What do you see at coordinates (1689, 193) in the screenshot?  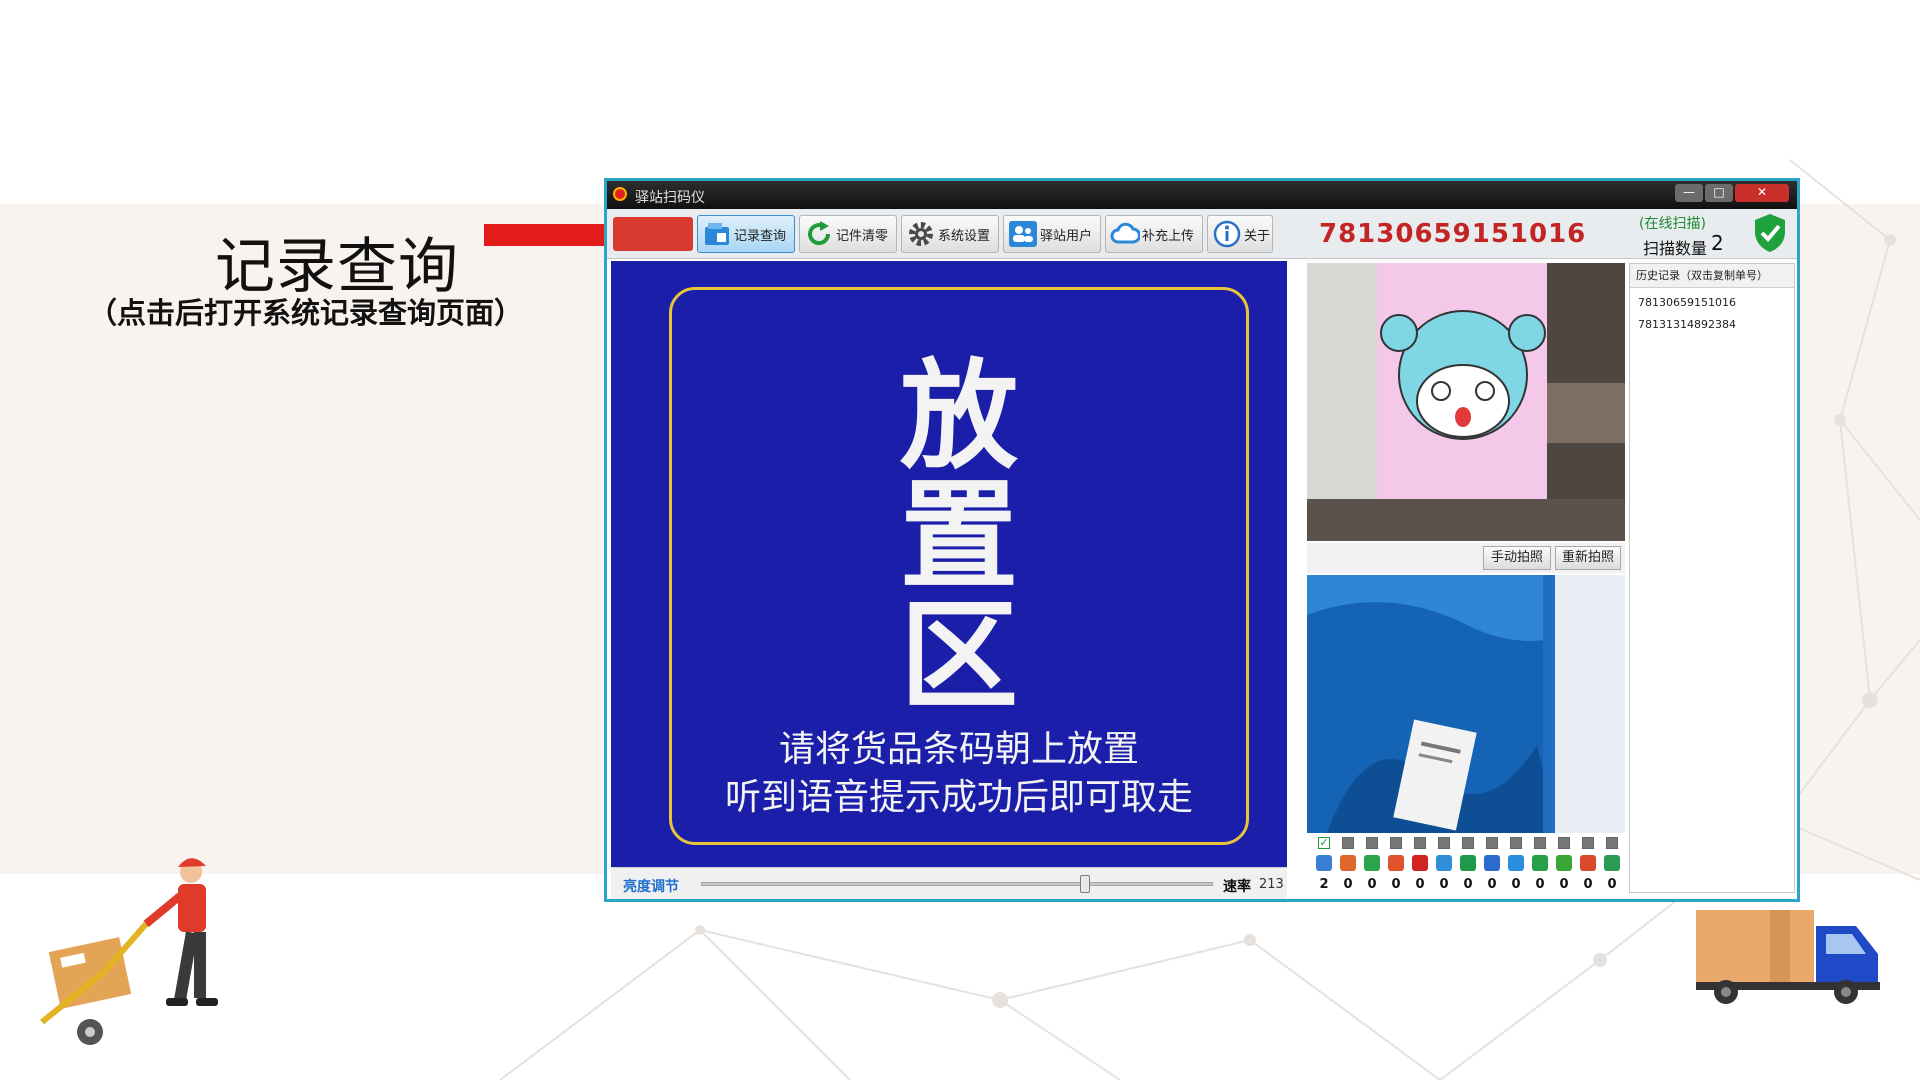 I see `minimize-button: —` at bounding box center [1689, 193].